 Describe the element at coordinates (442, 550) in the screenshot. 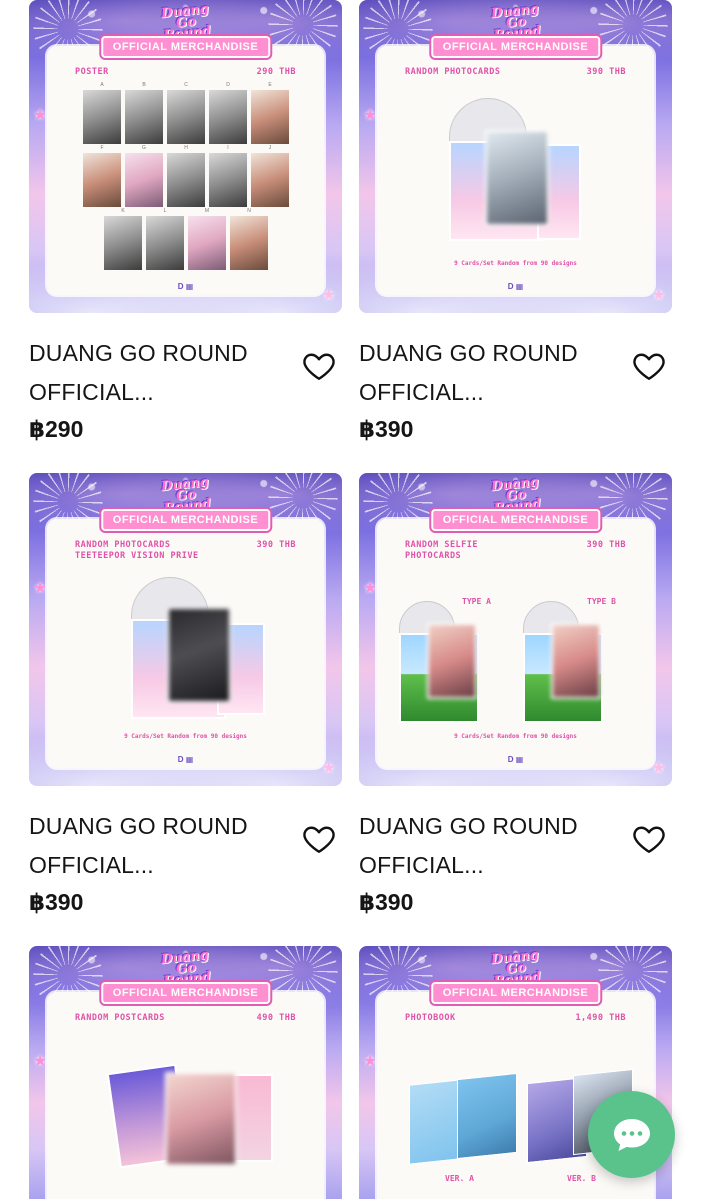

I see `item-label: RANDOM SELFIE PHOTOCARDS` at that location.